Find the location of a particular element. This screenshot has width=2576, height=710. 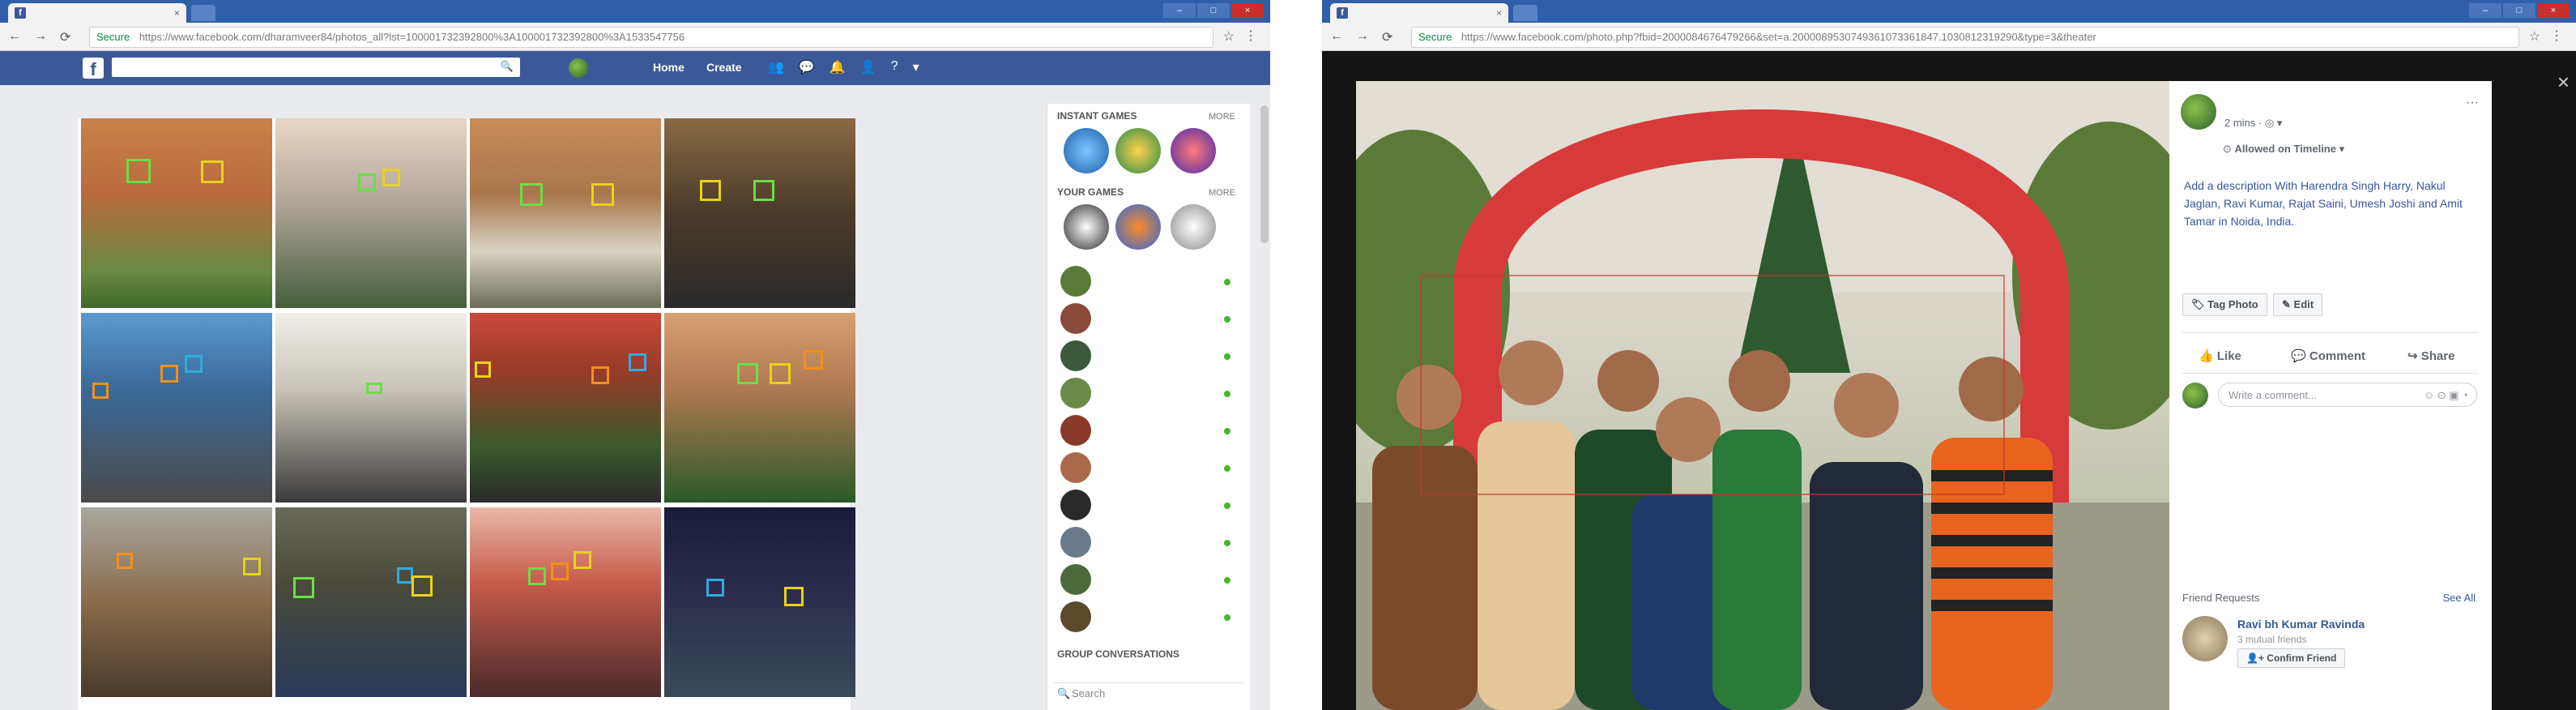

post-time: 2 mins · ◎ ▾ is located at coordinates (2253, 123).